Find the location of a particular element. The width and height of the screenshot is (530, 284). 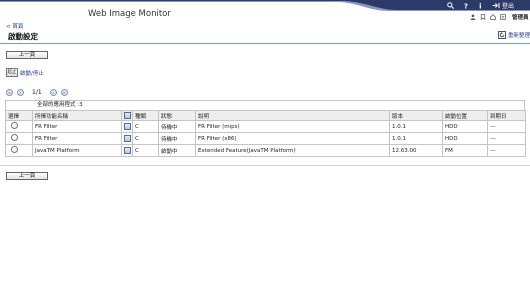

col-header-select: 選擇 is located at coordinates (19, 115).